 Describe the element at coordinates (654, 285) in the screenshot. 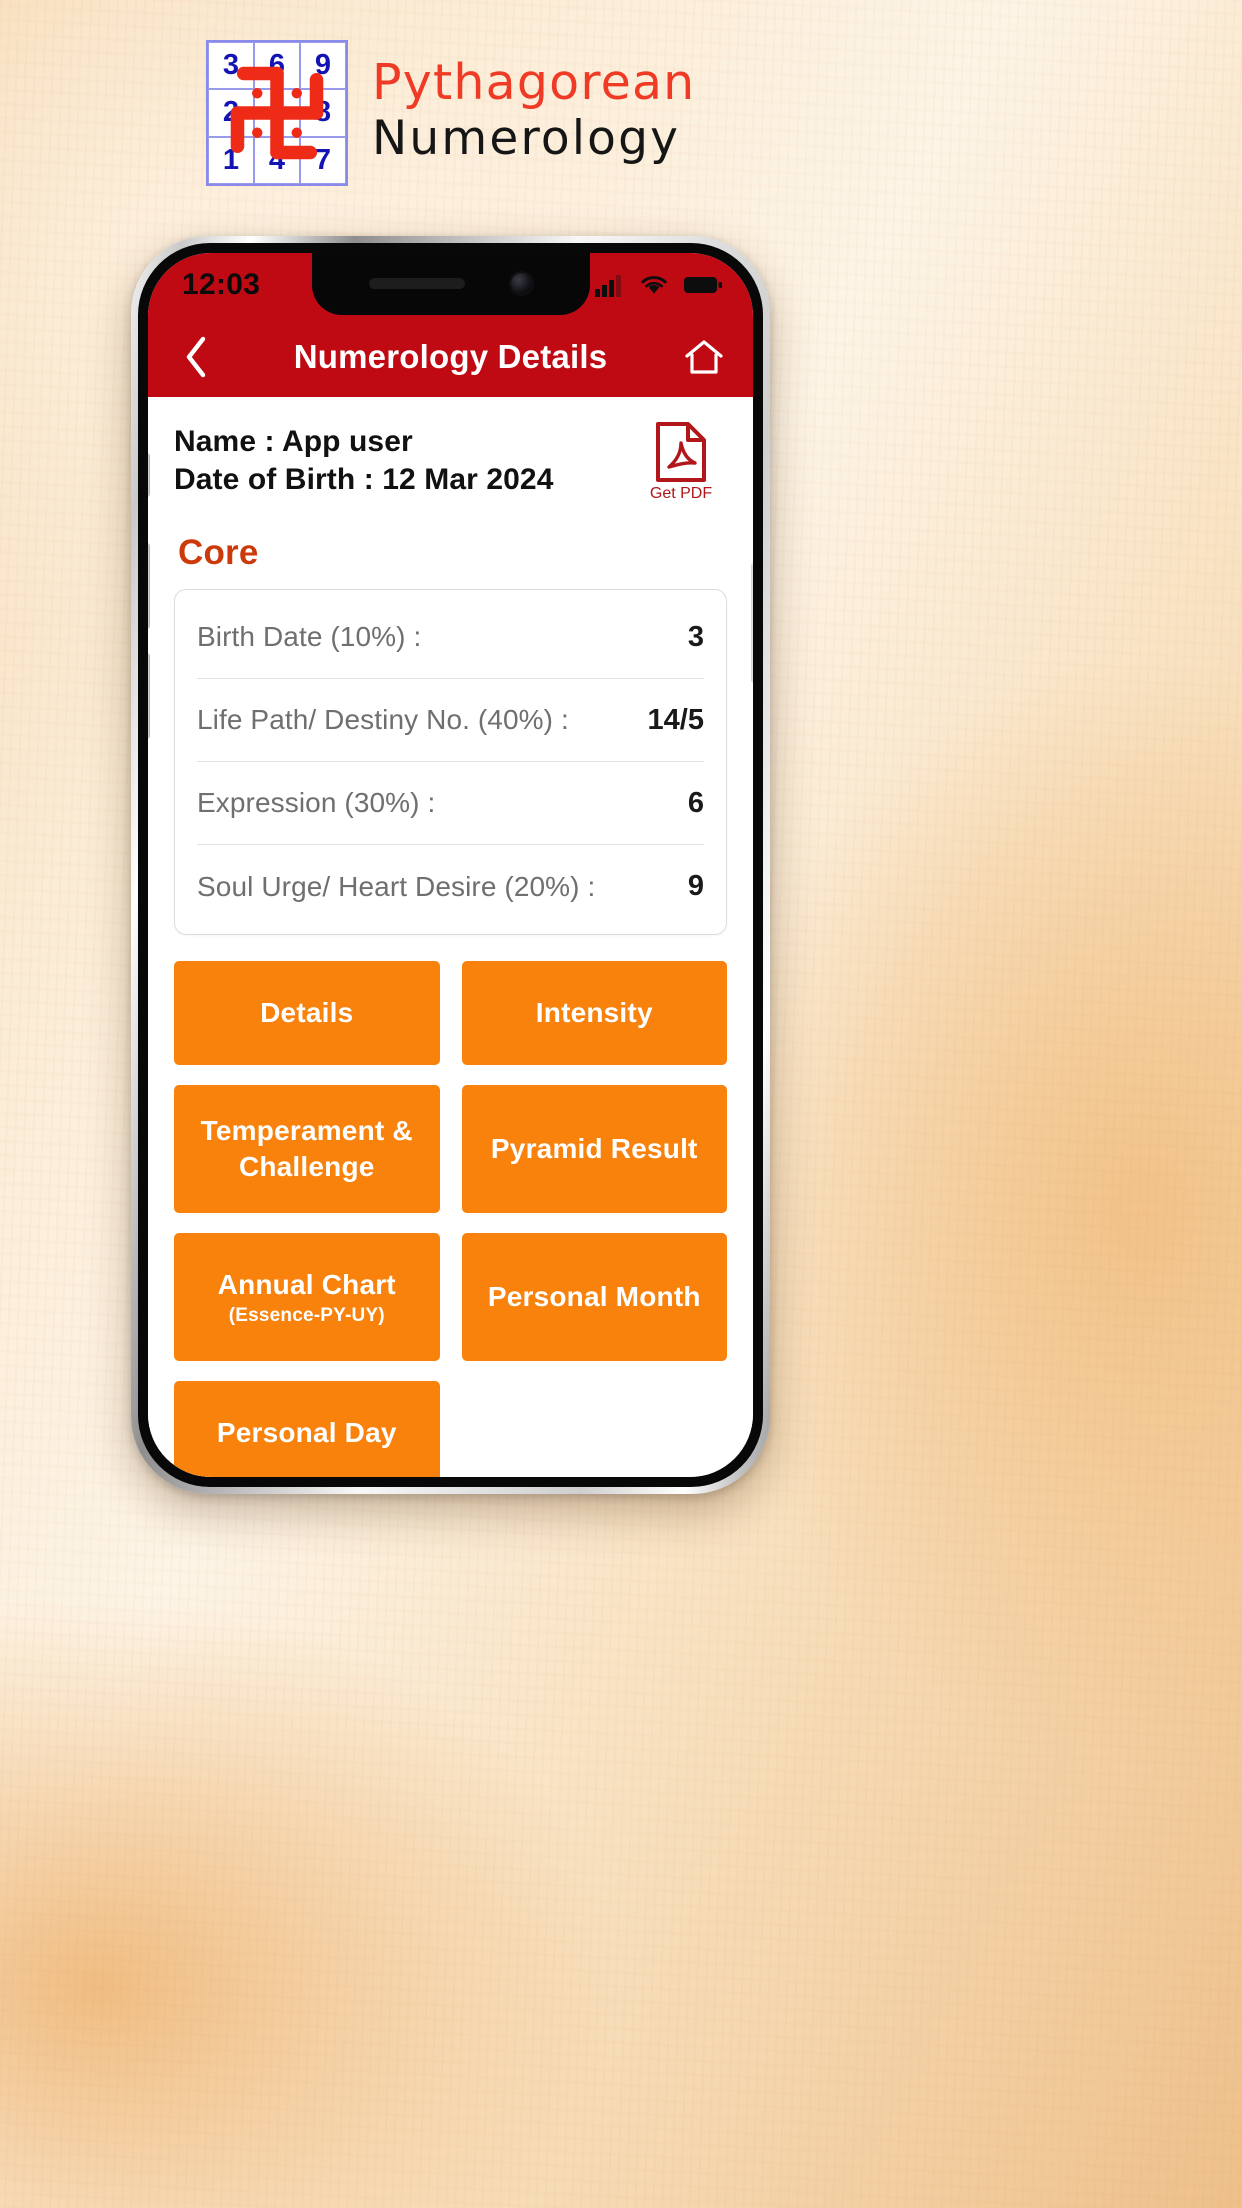

I see `wifi-icon` at that location.